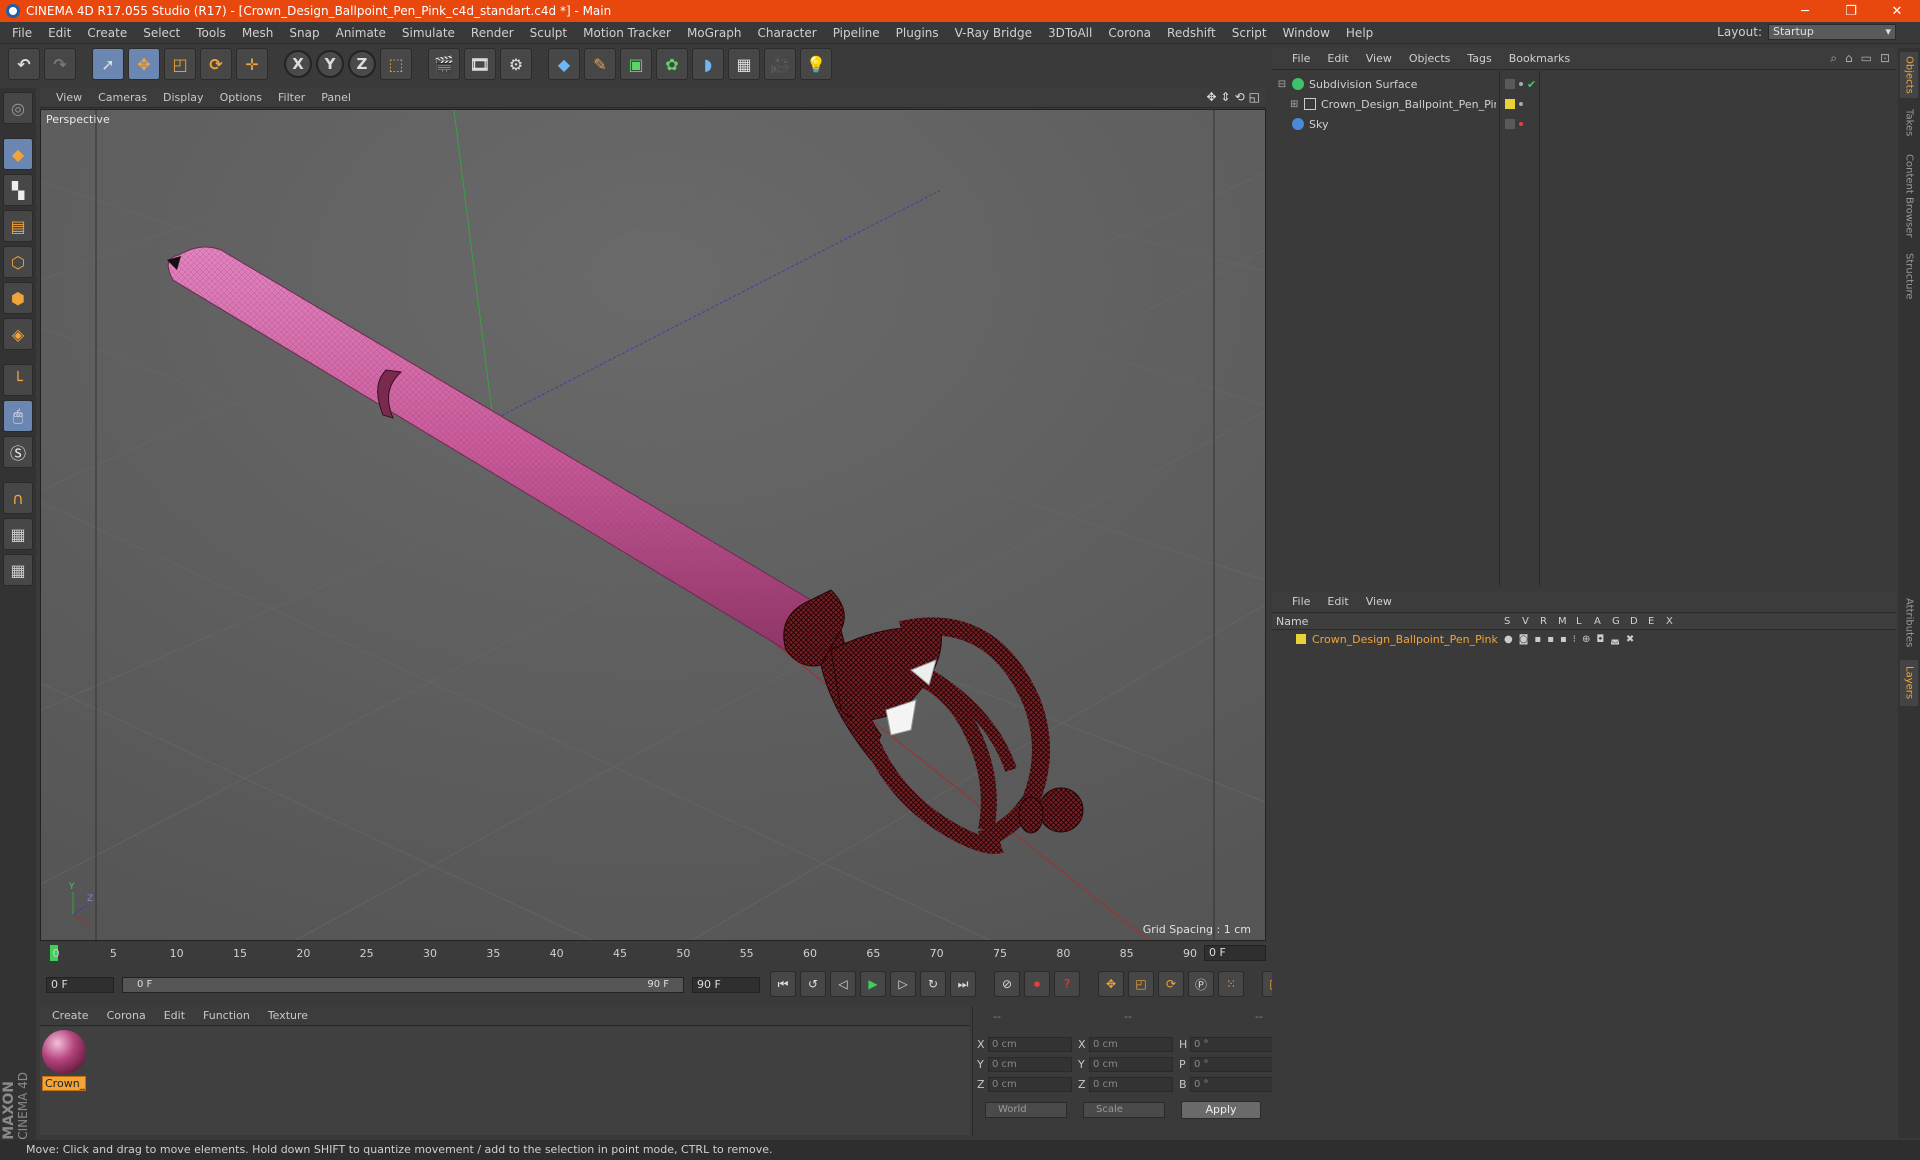 Image resolution: width=1920 pixels, height=1160 pixels. Describe the element at coordinates (1249, 33) in the screenshot. I see `menu-script: Script` at that location.